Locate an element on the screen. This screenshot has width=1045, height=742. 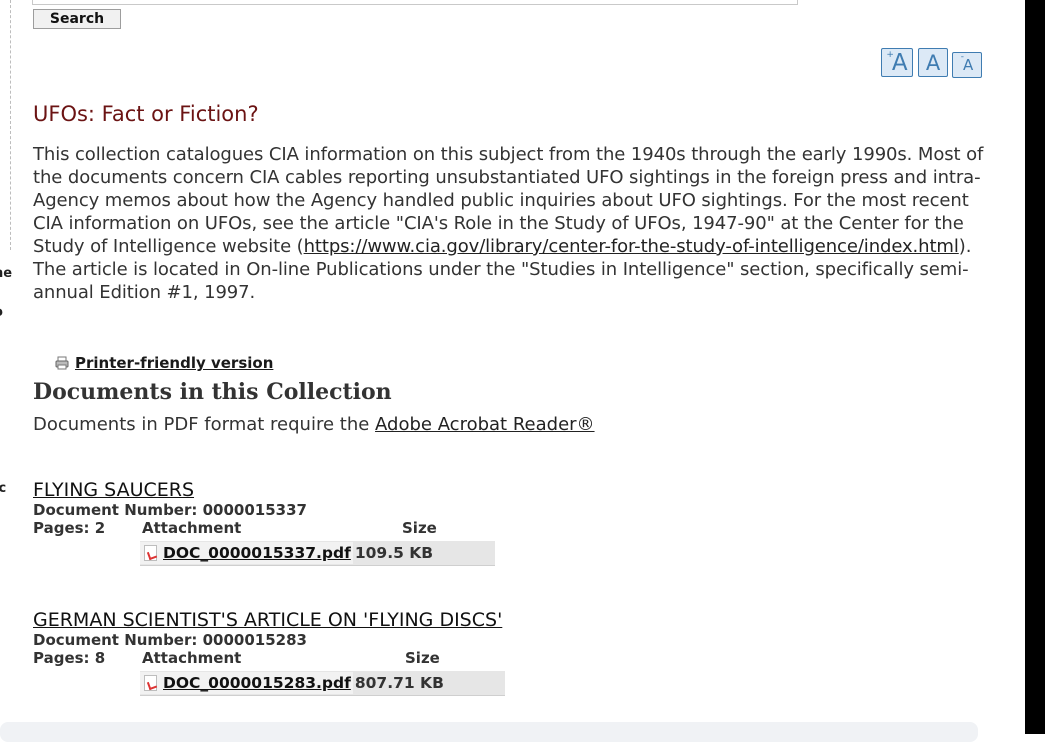
left-edge-fragment: ic is located at coordinates (3, 488).